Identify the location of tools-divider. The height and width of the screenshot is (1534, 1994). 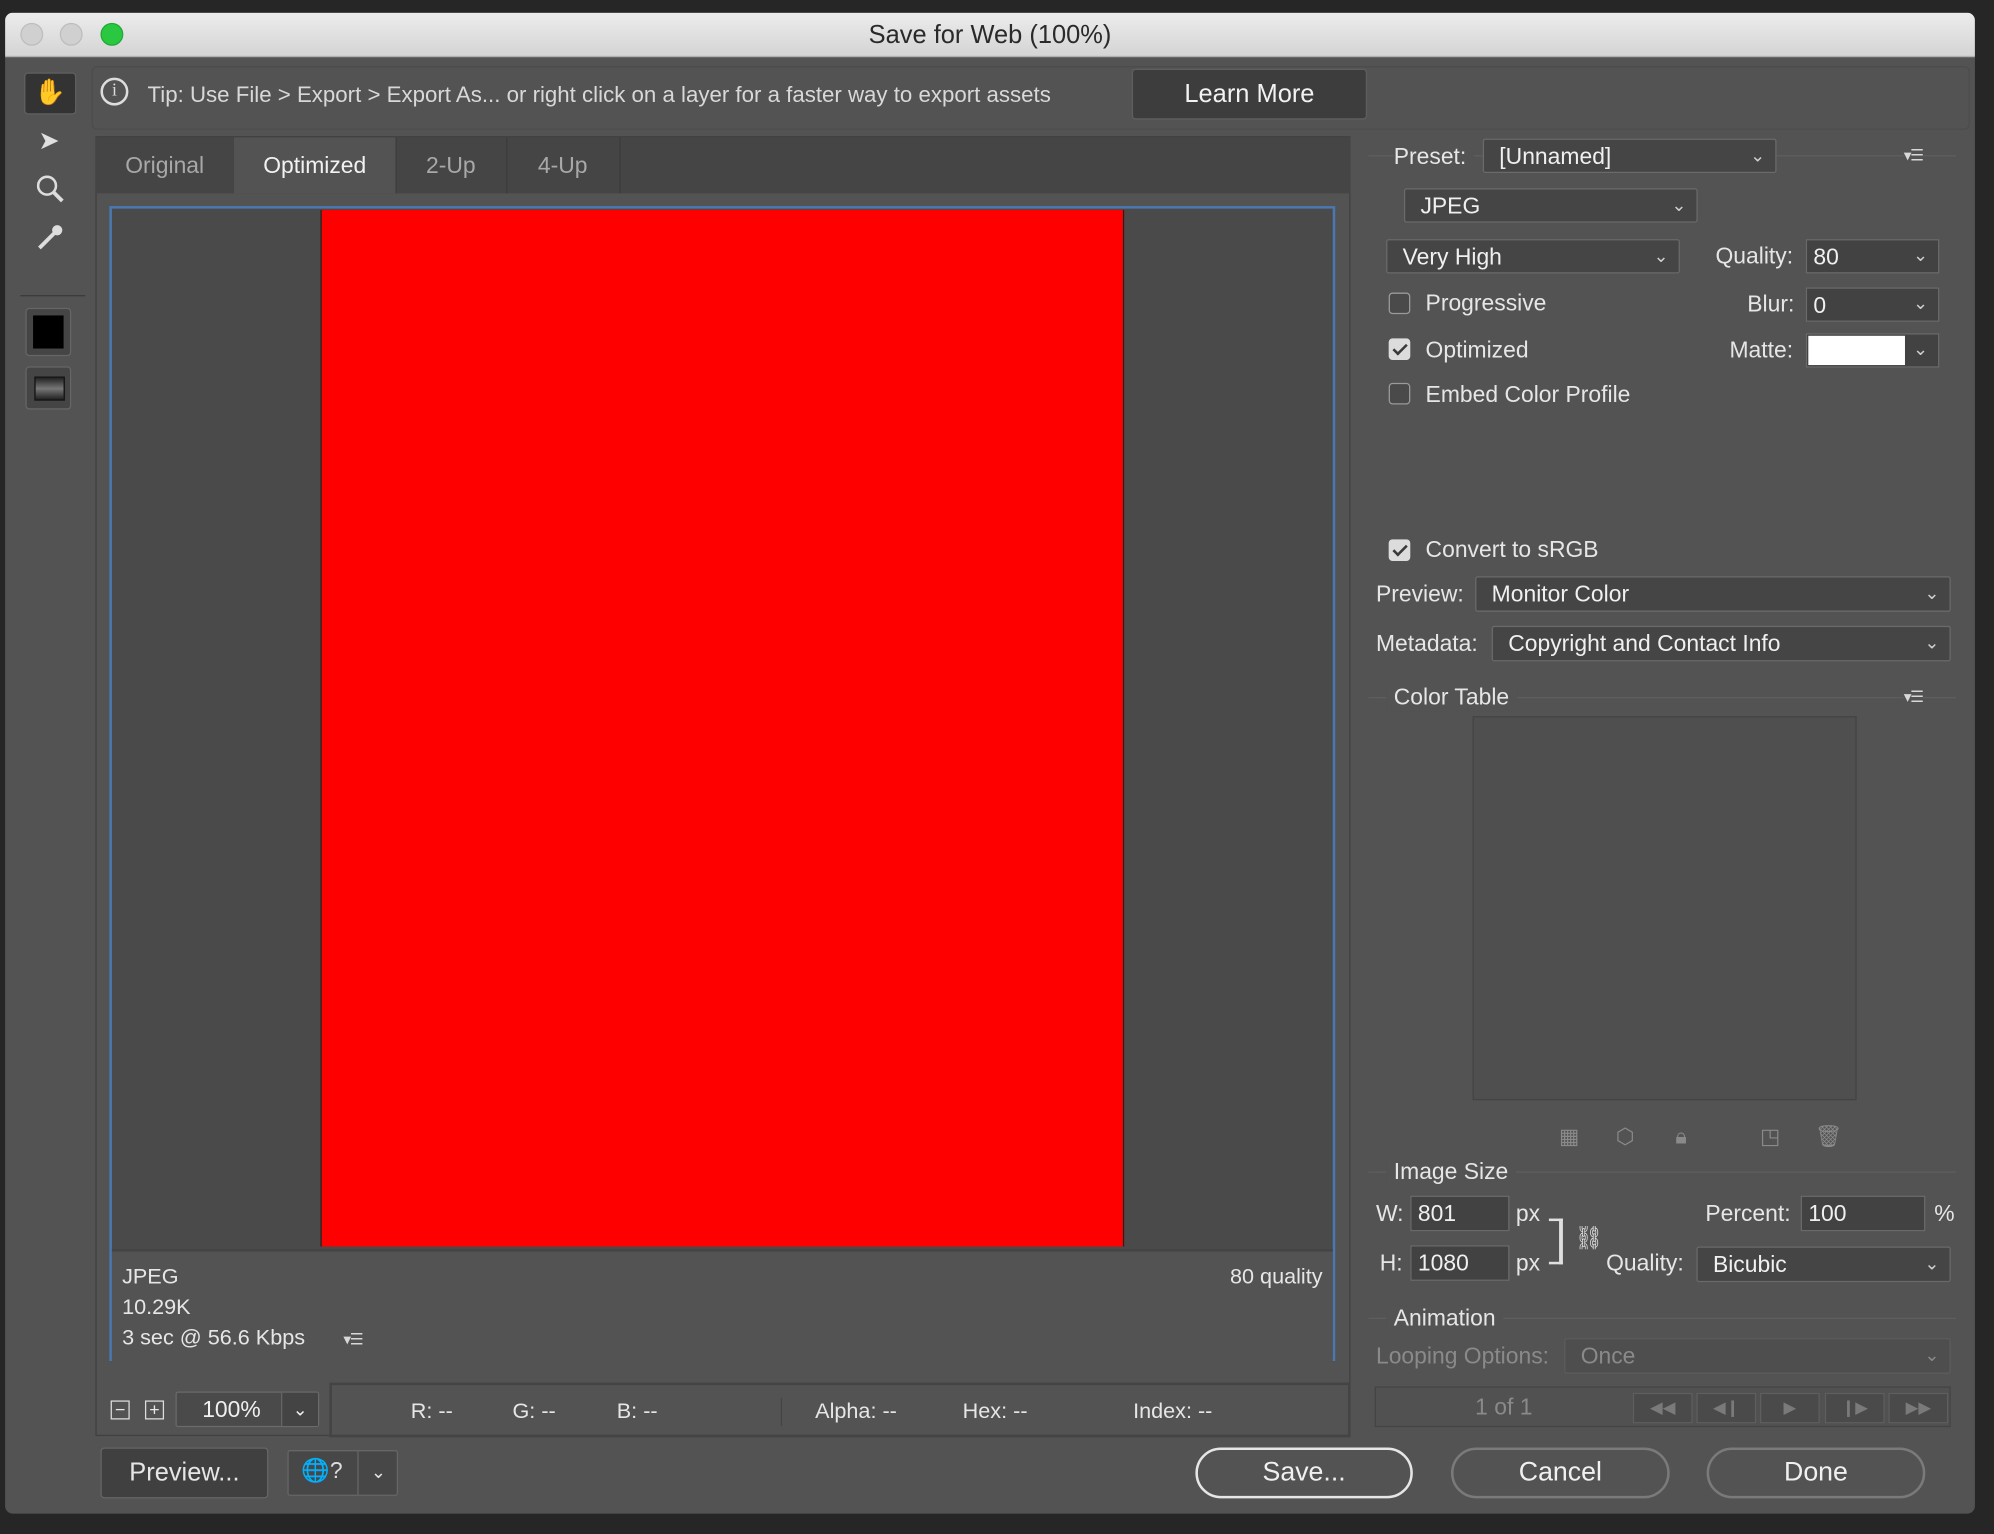
(53, 296).